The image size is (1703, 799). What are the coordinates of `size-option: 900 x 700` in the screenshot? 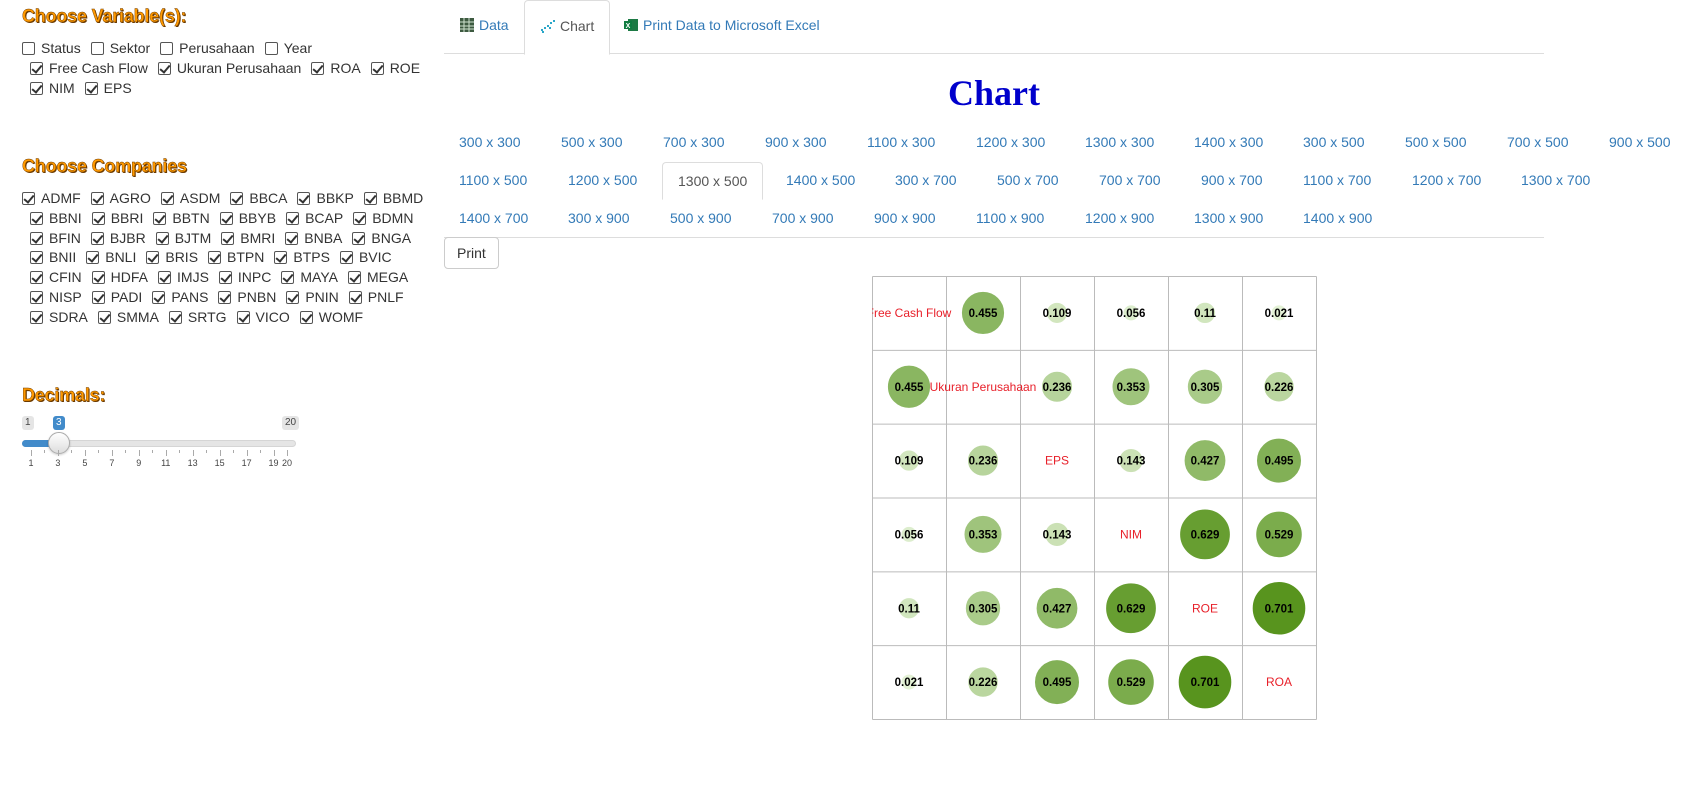 It's located at (1232, 181).